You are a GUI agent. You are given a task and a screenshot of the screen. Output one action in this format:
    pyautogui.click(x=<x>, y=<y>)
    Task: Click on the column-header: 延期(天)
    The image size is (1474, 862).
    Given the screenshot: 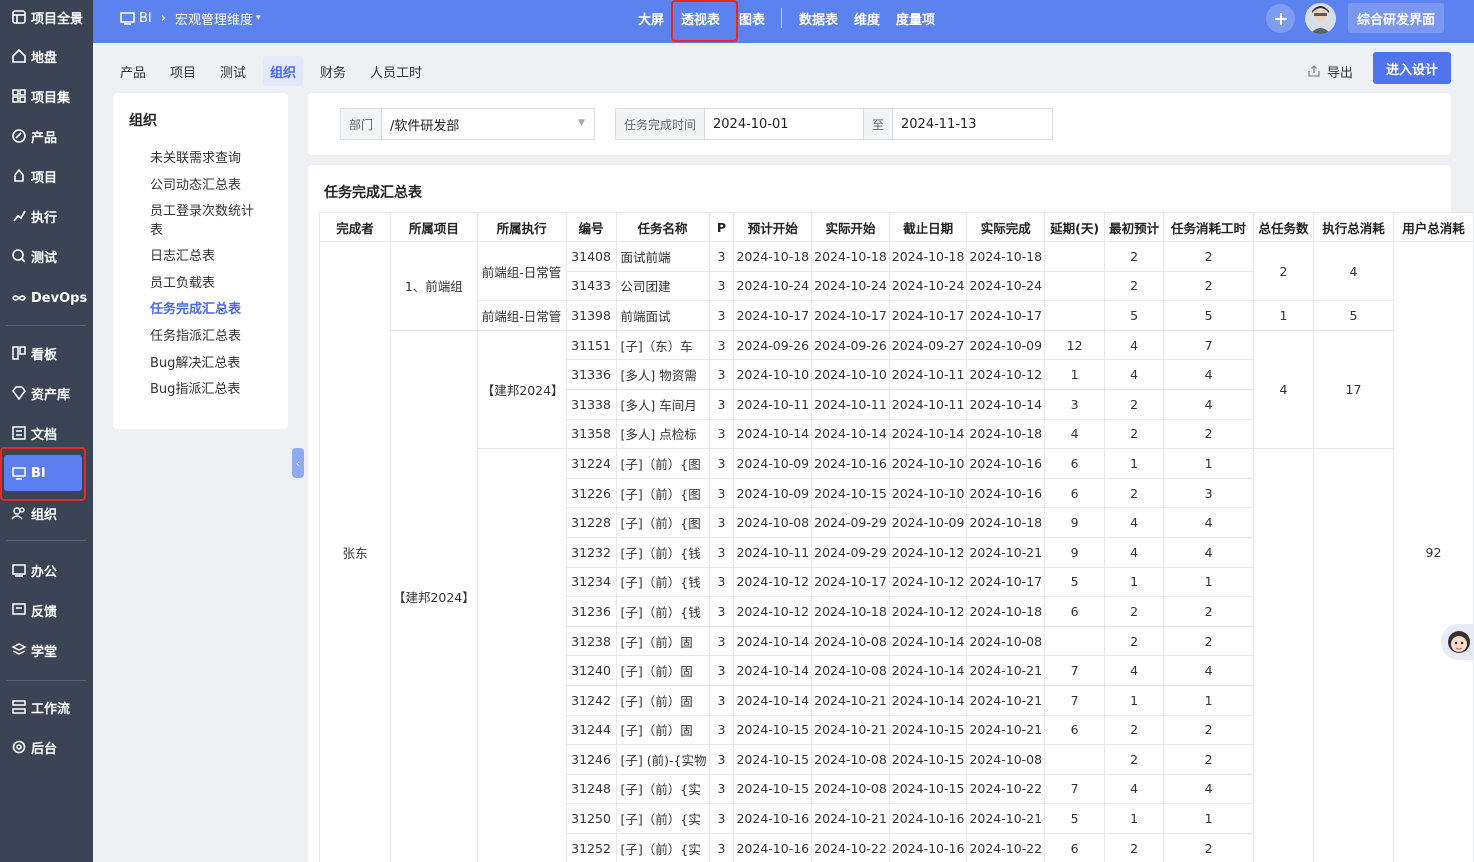 What is the action you would take?
    pyautogui.click(x=1075, y=227)
    